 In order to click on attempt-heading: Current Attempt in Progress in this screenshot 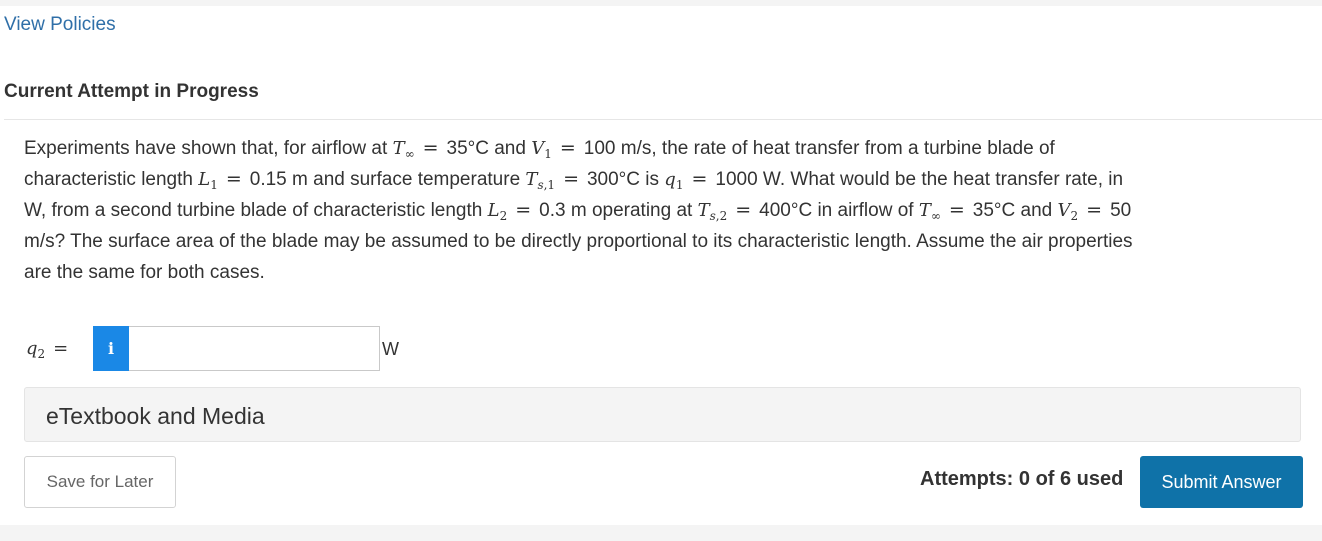, I will do `click(131, 91)`.